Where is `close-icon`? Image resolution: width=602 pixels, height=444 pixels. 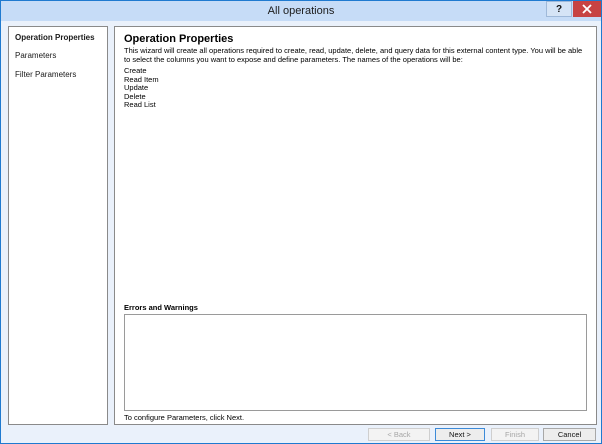
close-icon is located at coordinates (587, 9).